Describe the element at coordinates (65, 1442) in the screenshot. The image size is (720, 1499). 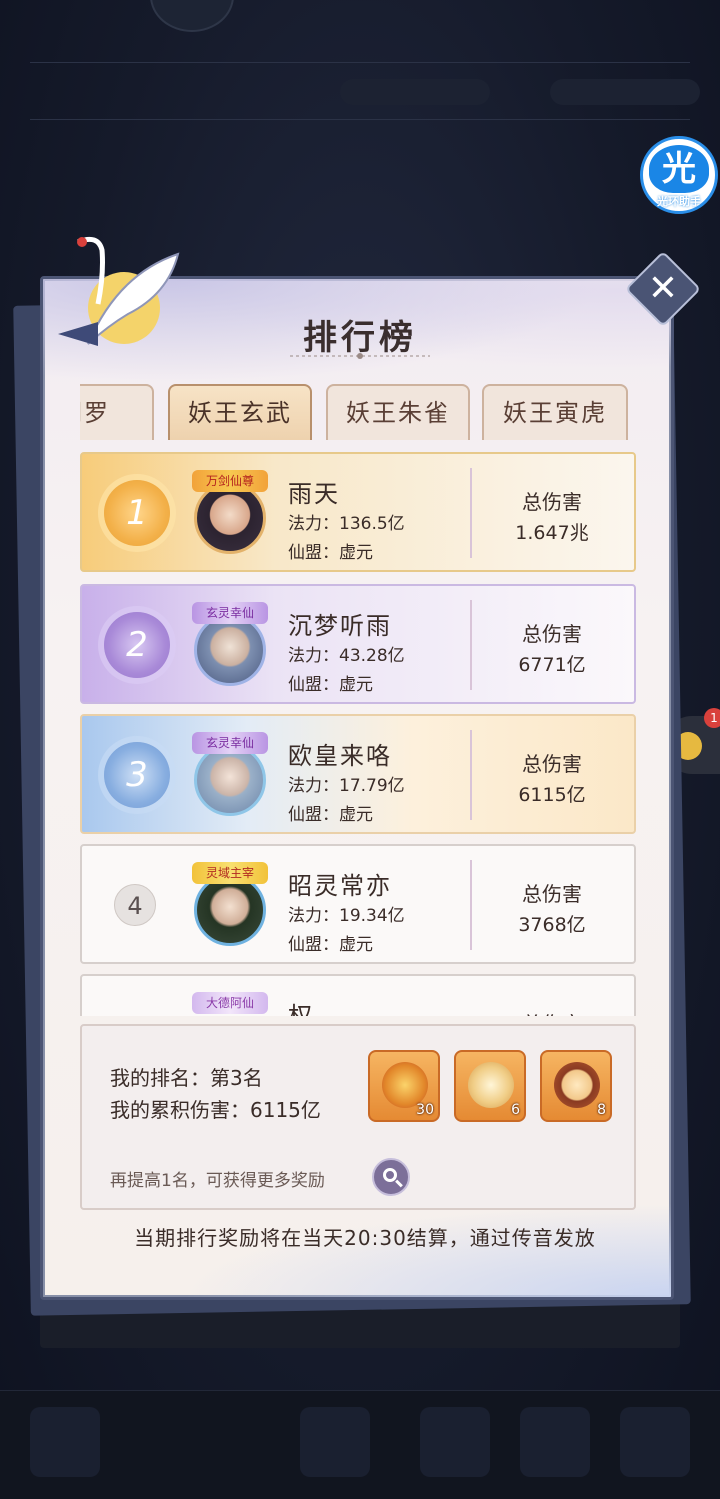
I see `background-back-icon` at that location.